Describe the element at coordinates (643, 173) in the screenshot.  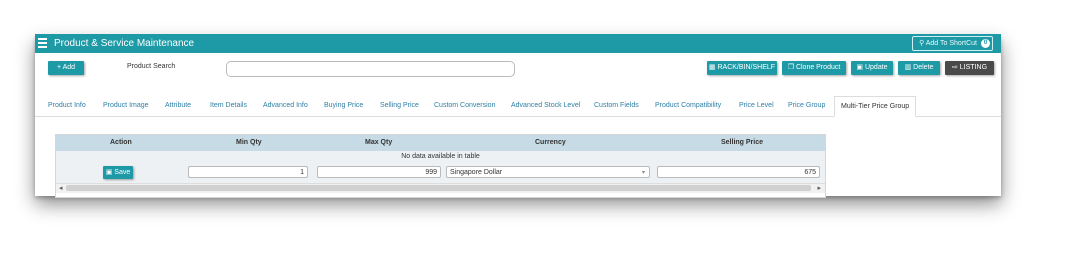
I see `dropdown-caret-icon: ▾` at that location.